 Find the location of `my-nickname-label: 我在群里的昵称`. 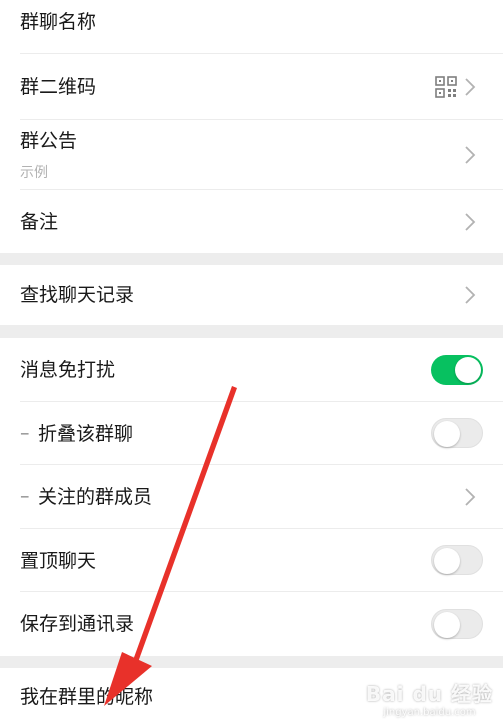

my-nickname-label: 我在群里的昵称 is located at coordinates (87, 697).